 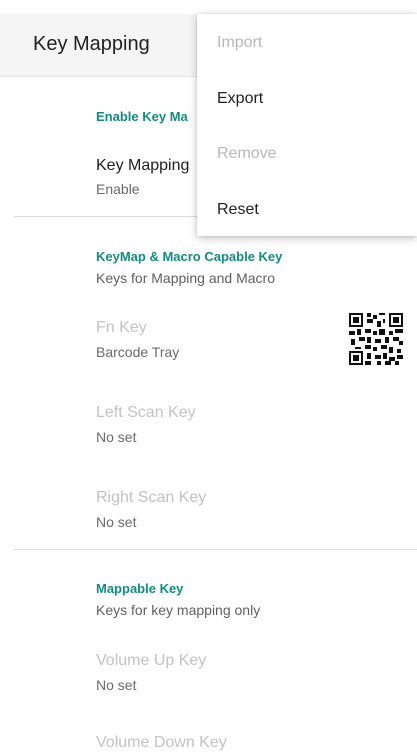 I want to click on menu-item-reset: Reset, so click(x=238, y=210).